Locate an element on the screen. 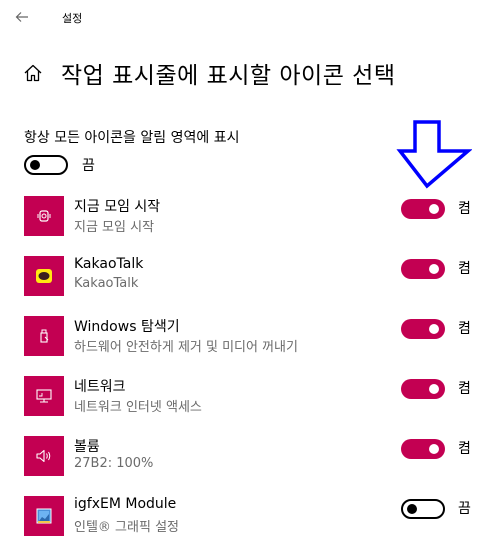 This screenshot has width=495, height=550. always-show-label: 항상 모든 아이콘을 알림 영역에 표시 is located at coordinates (132, 138).